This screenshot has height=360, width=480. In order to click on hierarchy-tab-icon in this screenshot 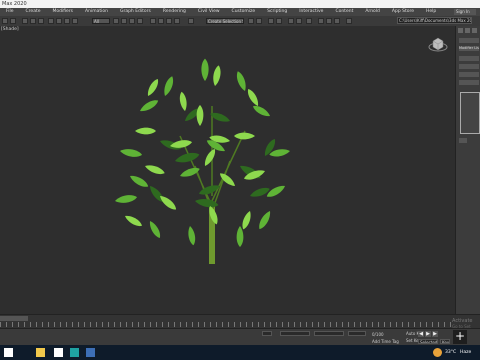, I will do `click(474, 30)`.